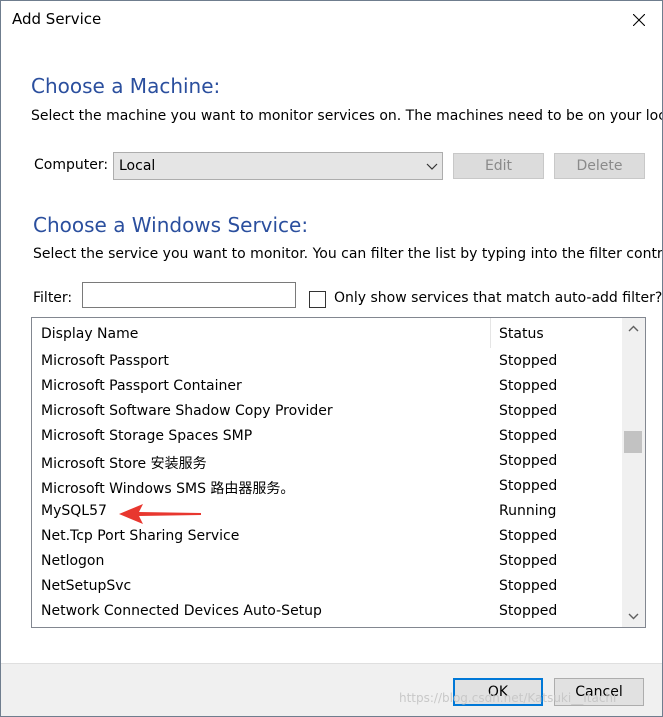 Image resolution: width=663 pixels, height=717 pixels. What do you see at coordinates (278, 166) in the screenshot?
I see `computer-select: Local` at bounding box center [278, 166].